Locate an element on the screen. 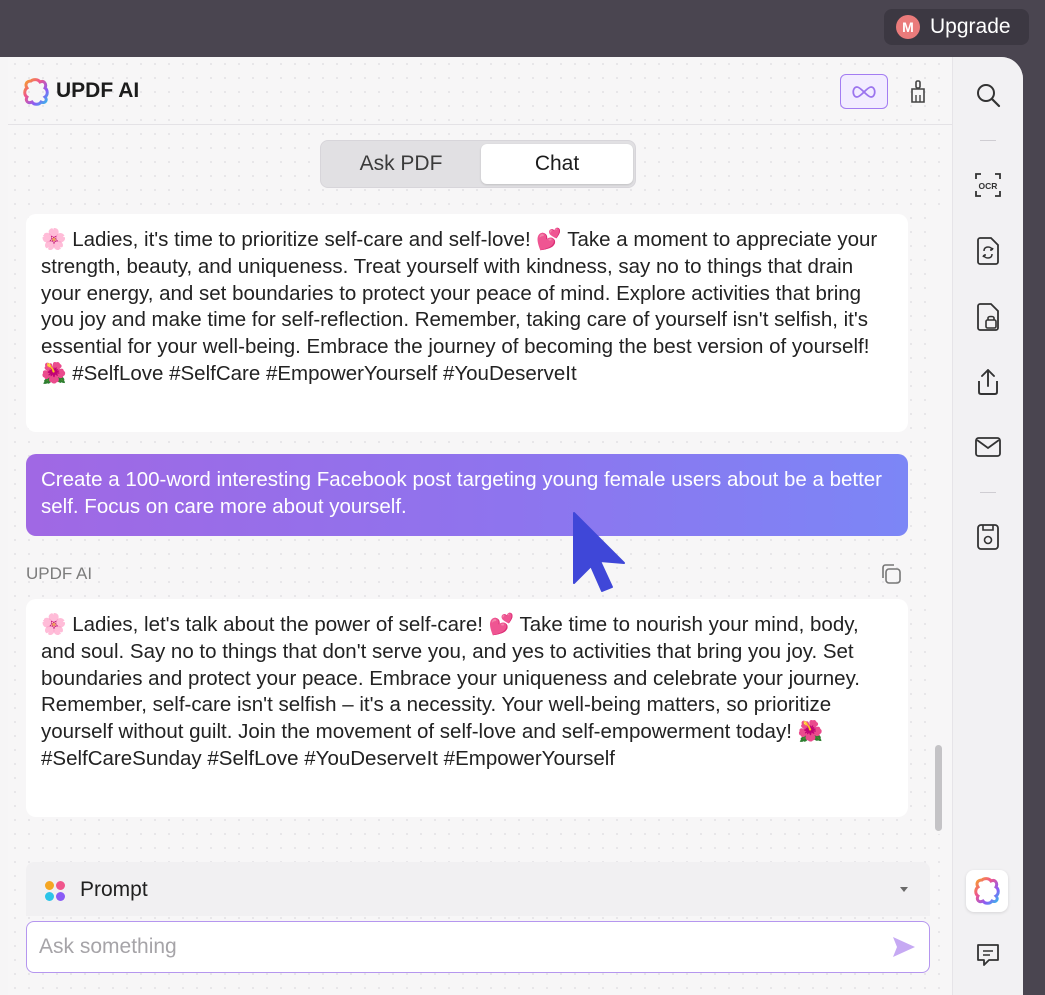  chat-scrollbar is located at coordinates (937, 523).